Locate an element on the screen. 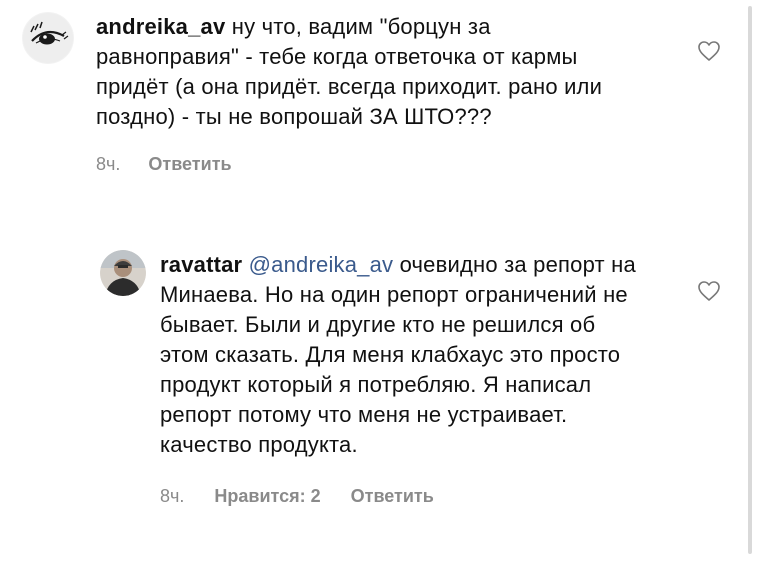 This screenshot has height=561, width=760. scrollbar is located at coordinates (750, 280).